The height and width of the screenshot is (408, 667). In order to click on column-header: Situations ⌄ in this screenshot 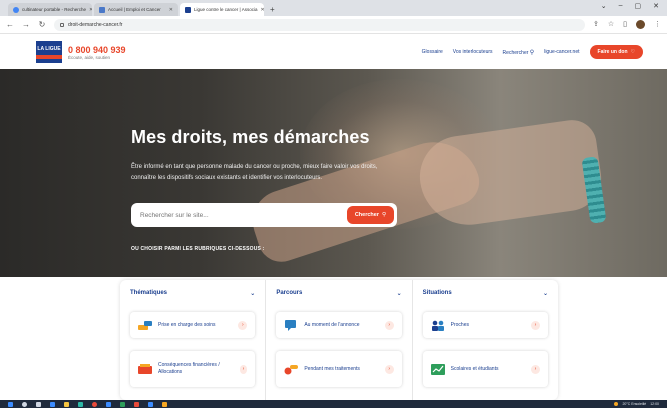, I will do `click(485, 293)`.